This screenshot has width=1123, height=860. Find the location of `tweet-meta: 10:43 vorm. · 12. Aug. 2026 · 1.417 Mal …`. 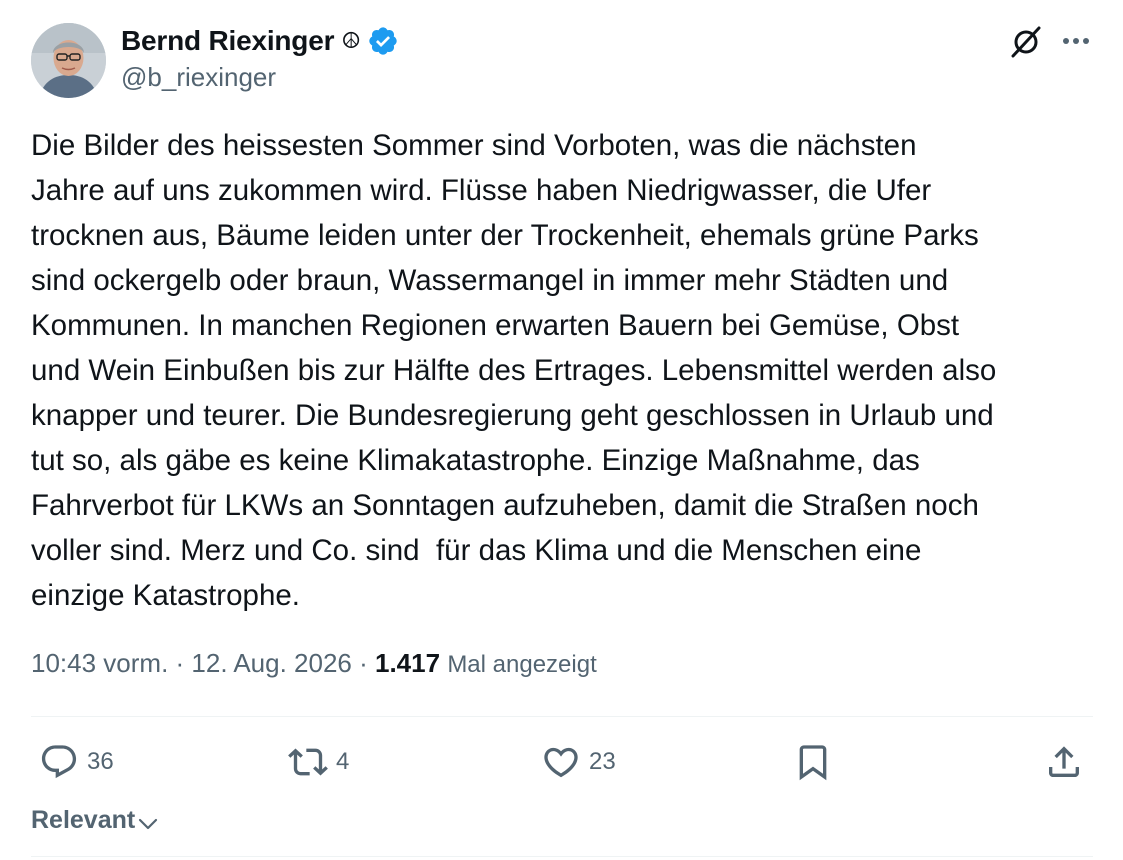

tweet-meta: 10:43 vorm. · 12. Aug. 2026 · 1.417 Mal … is located at coordinates (314, 663).